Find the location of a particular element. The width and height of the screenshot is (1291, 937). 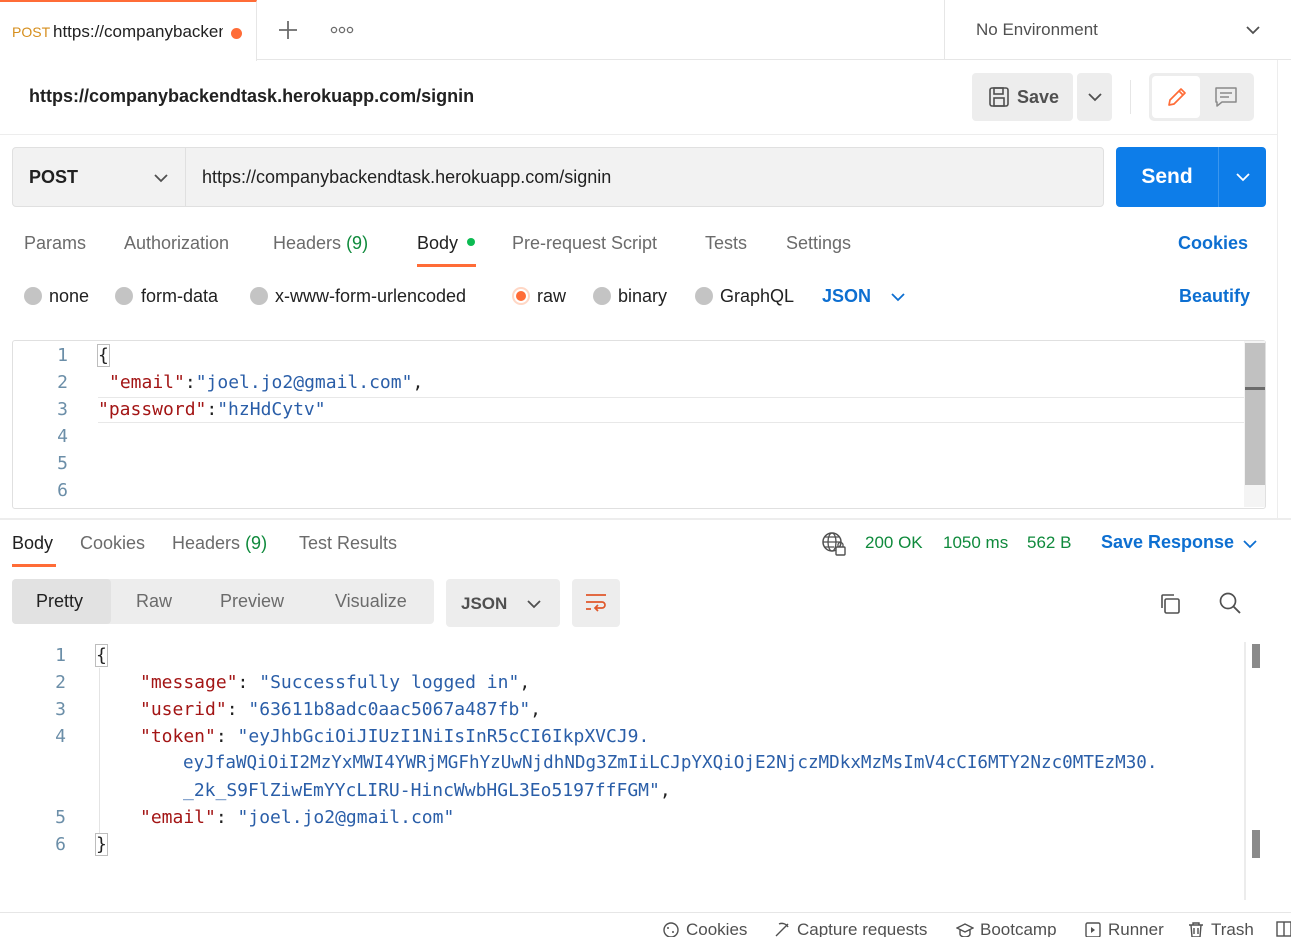

pencil-icon is located at coordinates (1177, 97).